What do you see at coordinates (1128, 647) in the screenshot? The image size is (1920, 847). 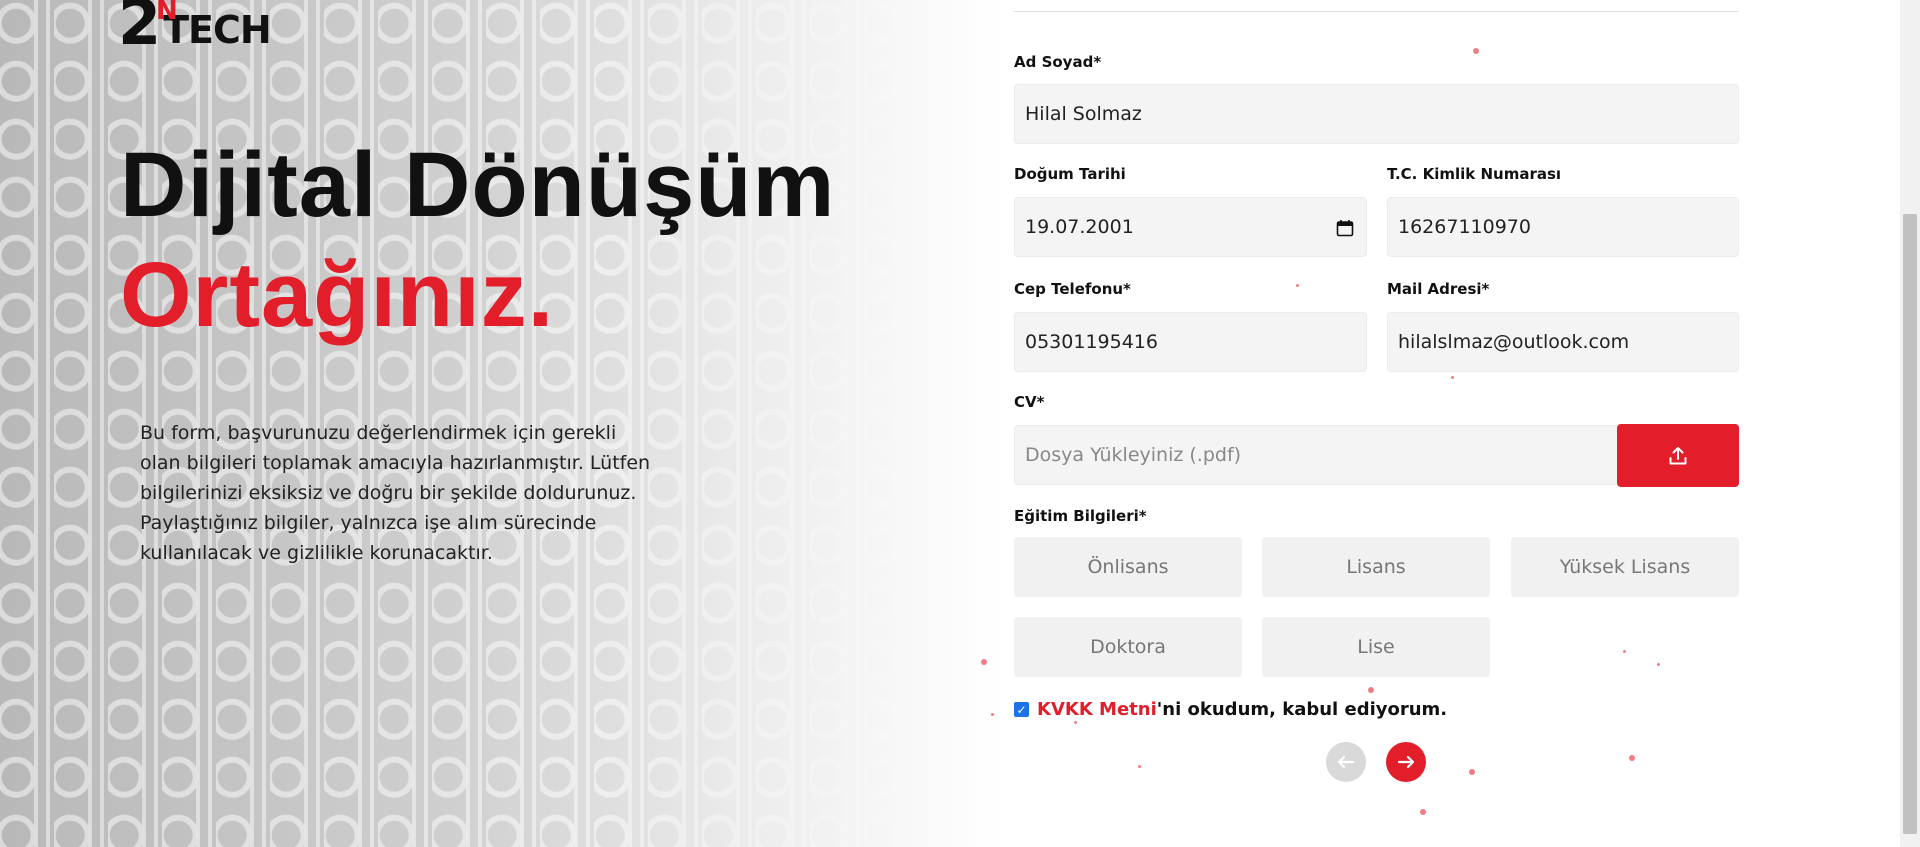 I see `education-option-doktora: Doktora` at bounding box center [1128, 647].